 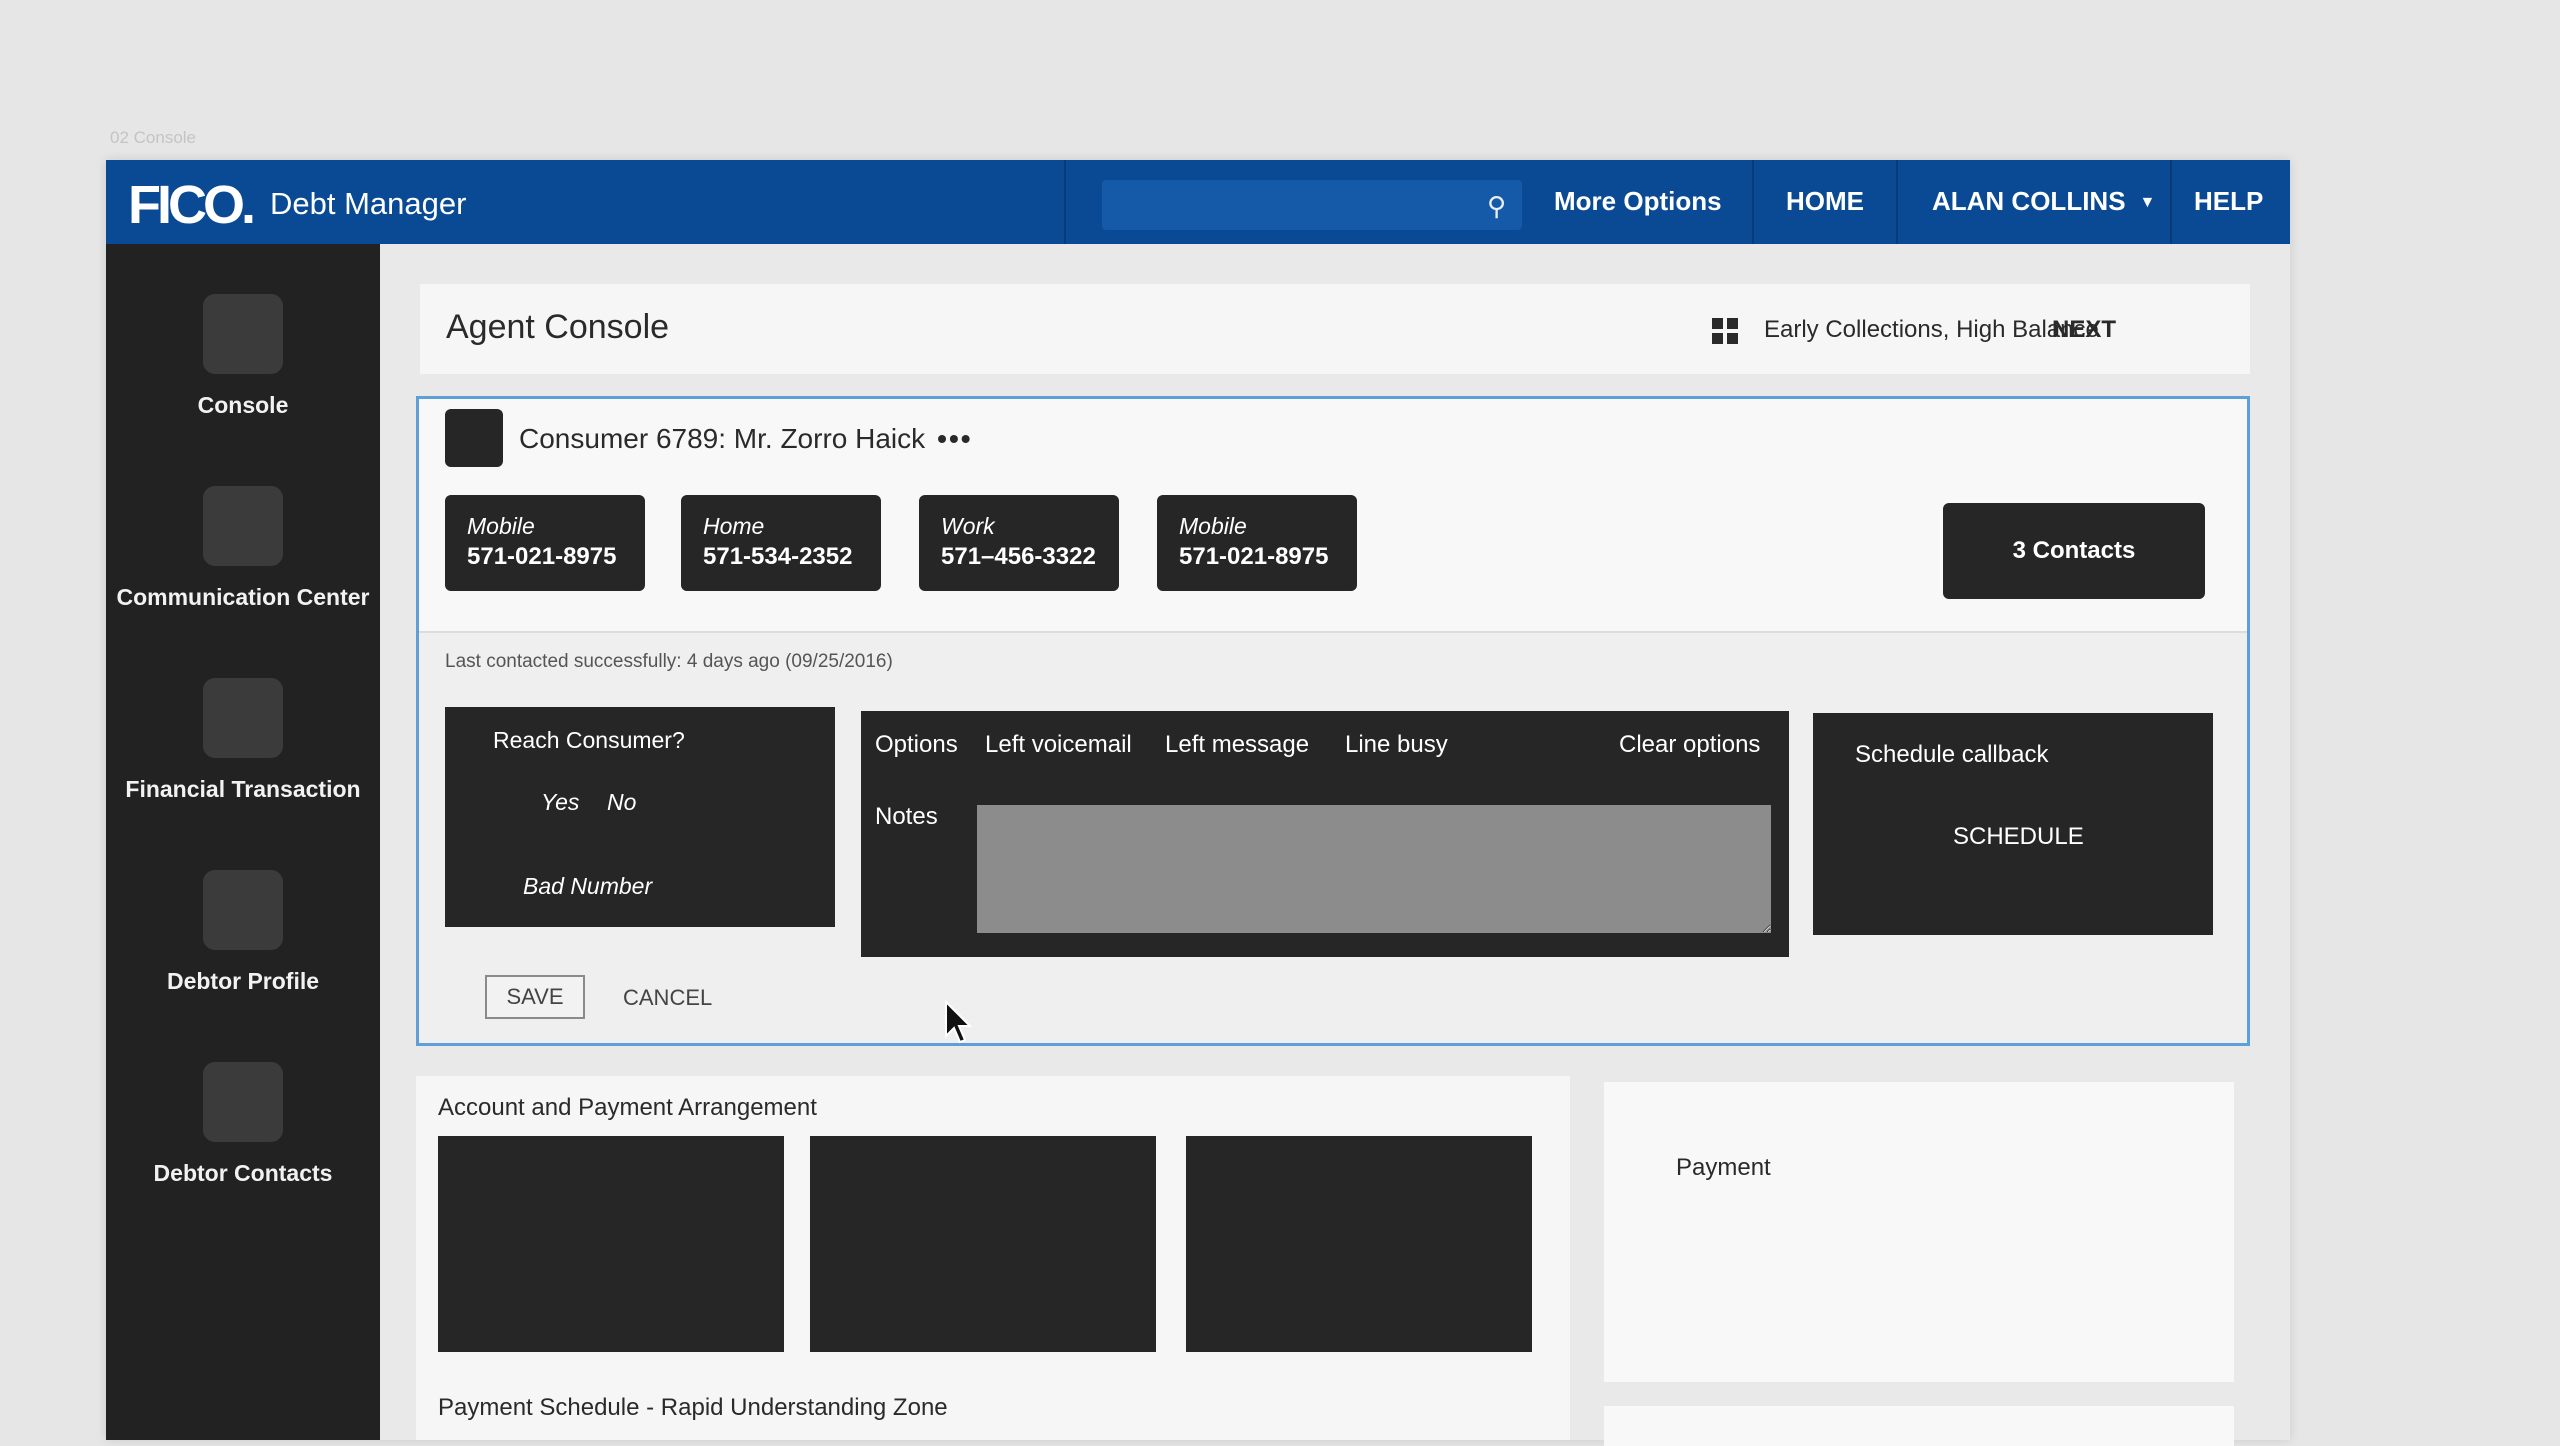 I want to click on consumer-name: Consumer 6789: Mr. Zorro Haick •••, so click(x=746, y=439).